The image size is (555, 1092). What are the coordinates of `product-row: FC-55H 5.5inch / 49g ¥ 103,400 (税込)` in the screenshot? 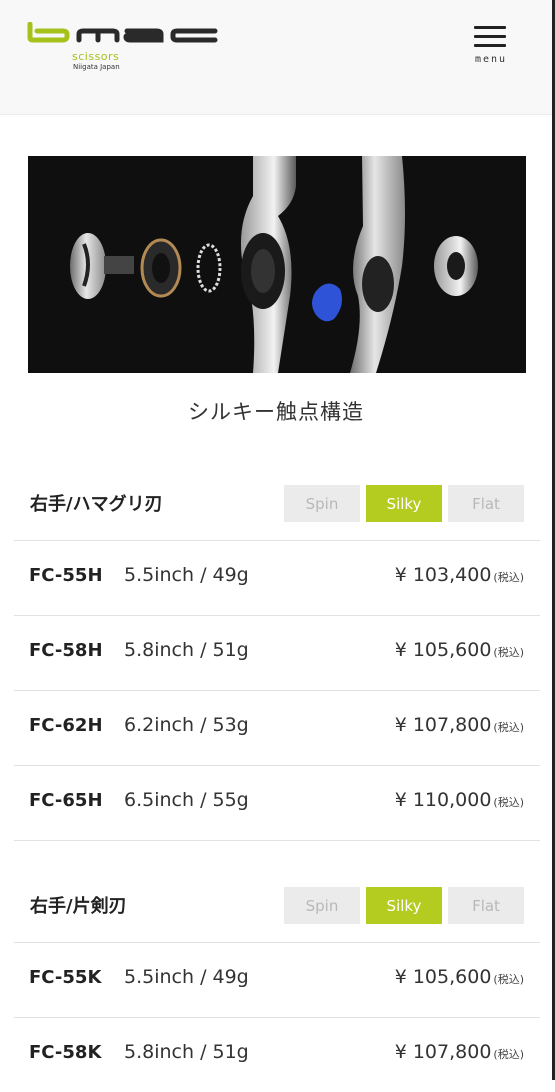 It's located at (277, 577).